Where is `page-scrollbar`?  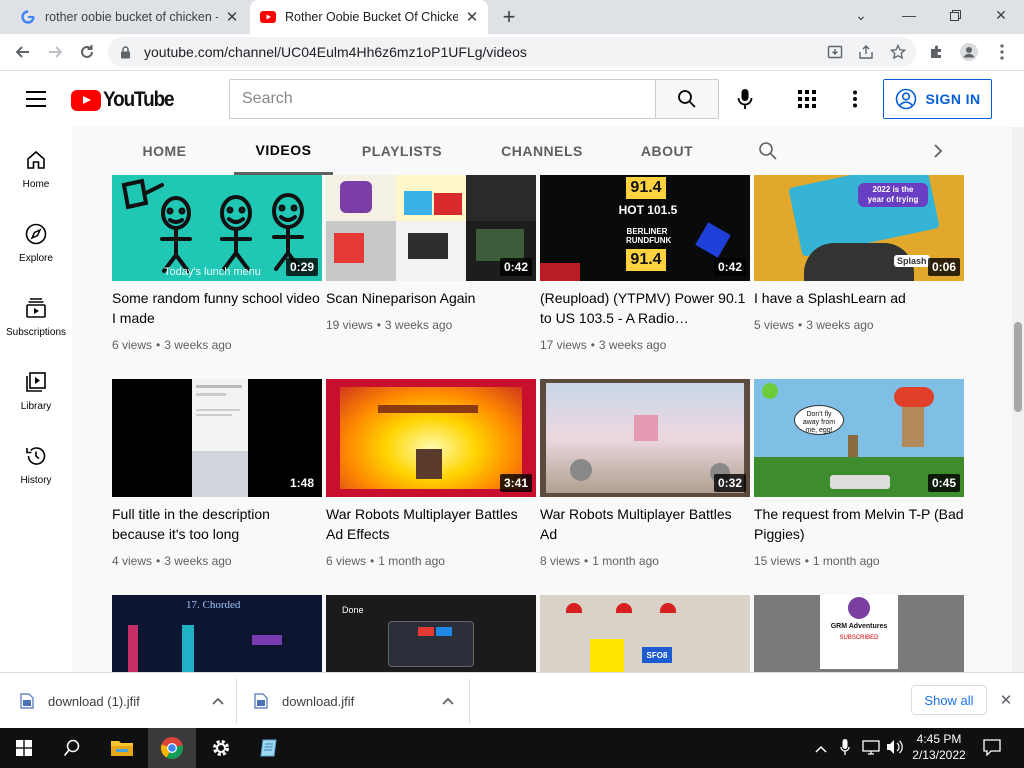
page-scrollbar is located at coordinates (1018, 399).